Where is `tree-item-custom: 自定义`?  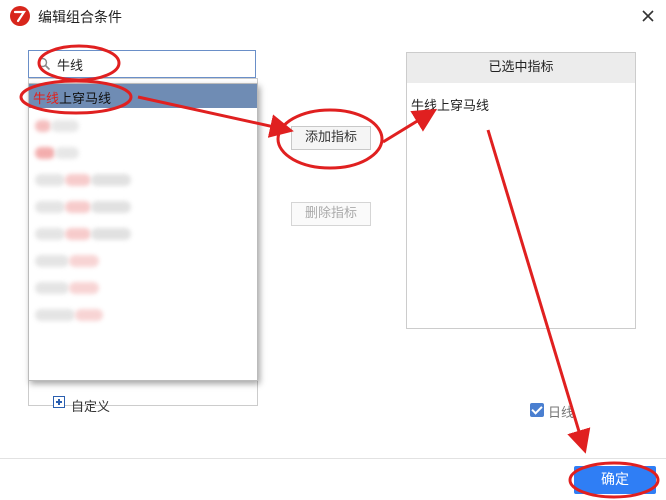 tree-item-custom: 自定义 is located at coordinates (113, 403).